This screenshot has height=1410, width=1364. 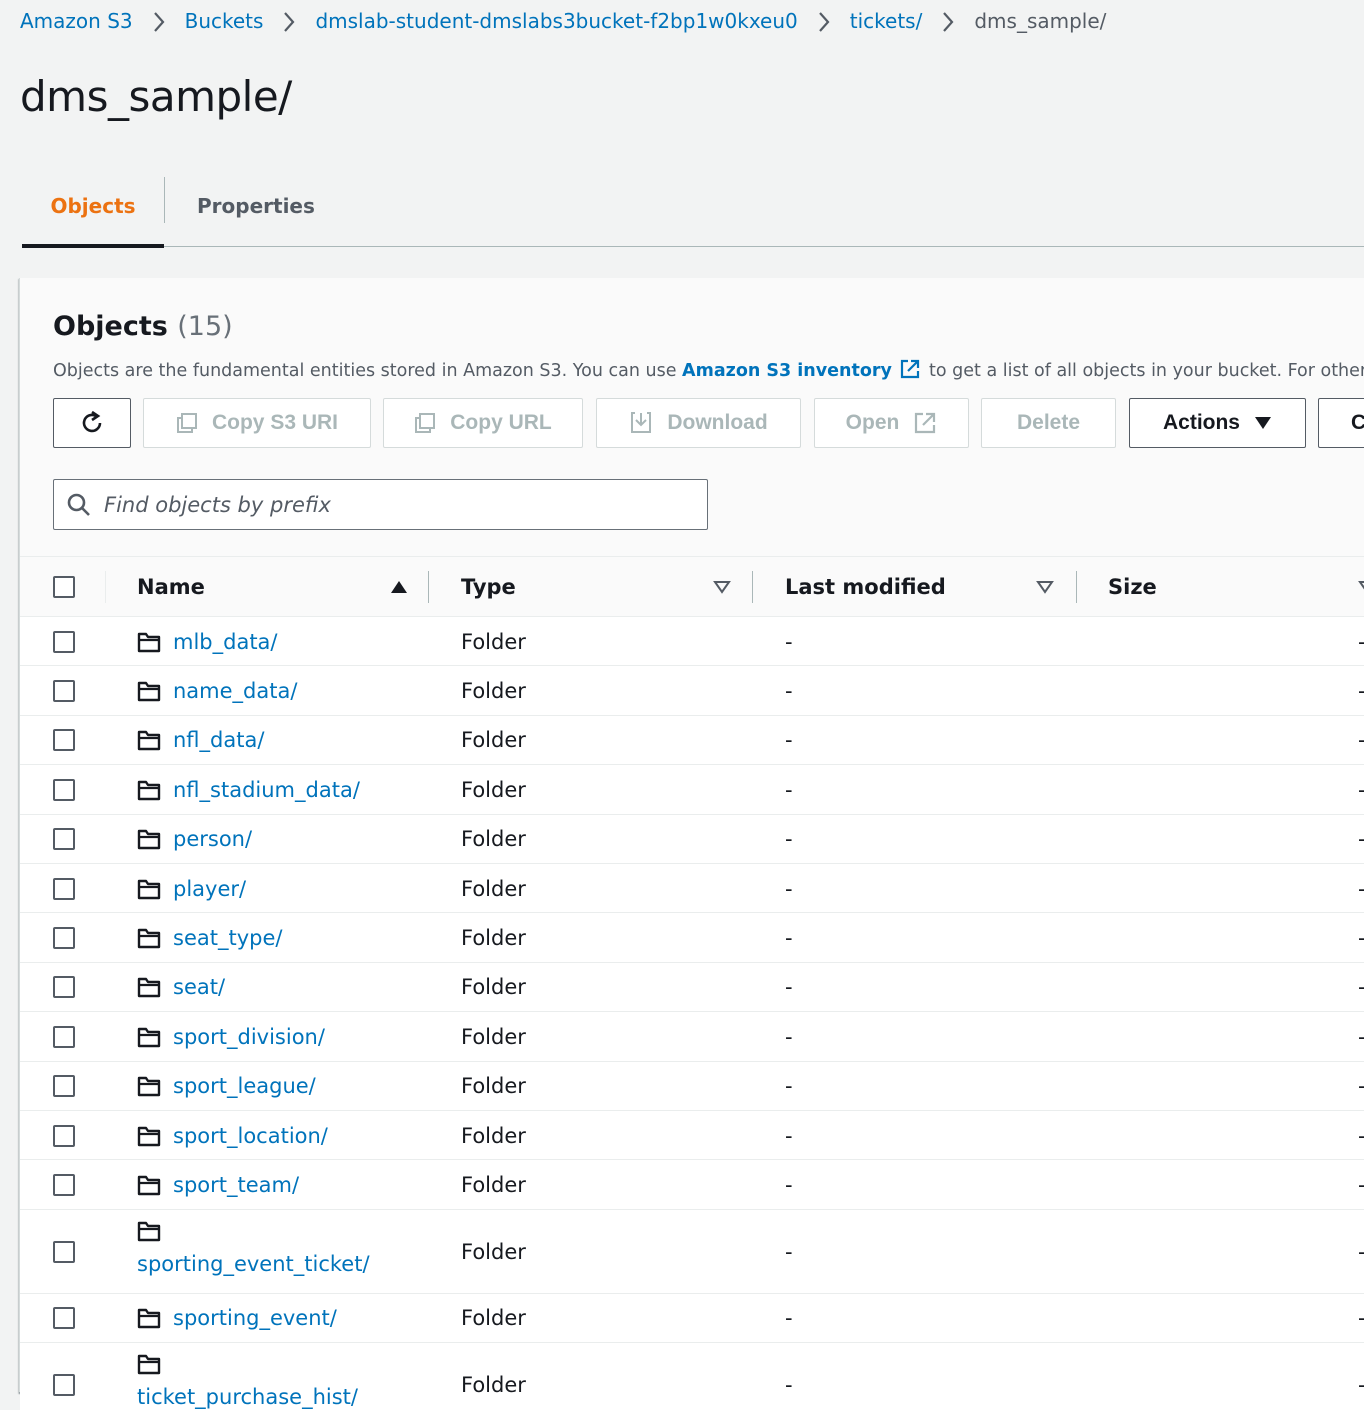 What do you see at coordinates (692, 938) in the screenshot?
I see `table-row: seat_type/Folder - -` at bounding box center [692, 938].